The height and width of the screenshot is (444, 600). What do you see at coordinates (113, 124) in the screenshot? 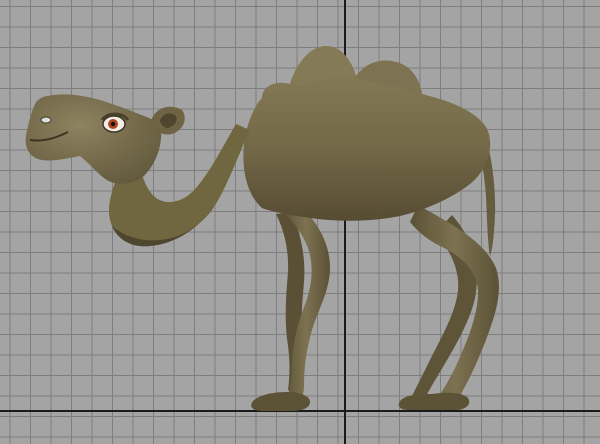
I see `camel-pupil` at bounding box center [113, 124].